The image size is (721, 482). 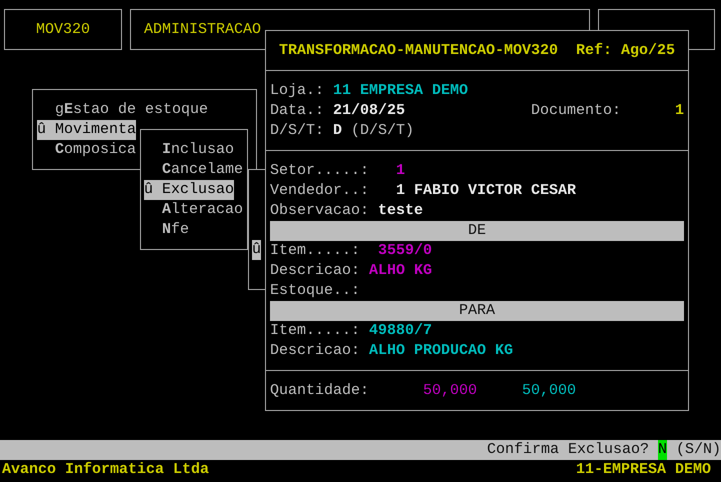 What do you see at coordinates (404, 251) in the screenshot?
I see `field-value: 3559/0` at bounding box center [404, 251].